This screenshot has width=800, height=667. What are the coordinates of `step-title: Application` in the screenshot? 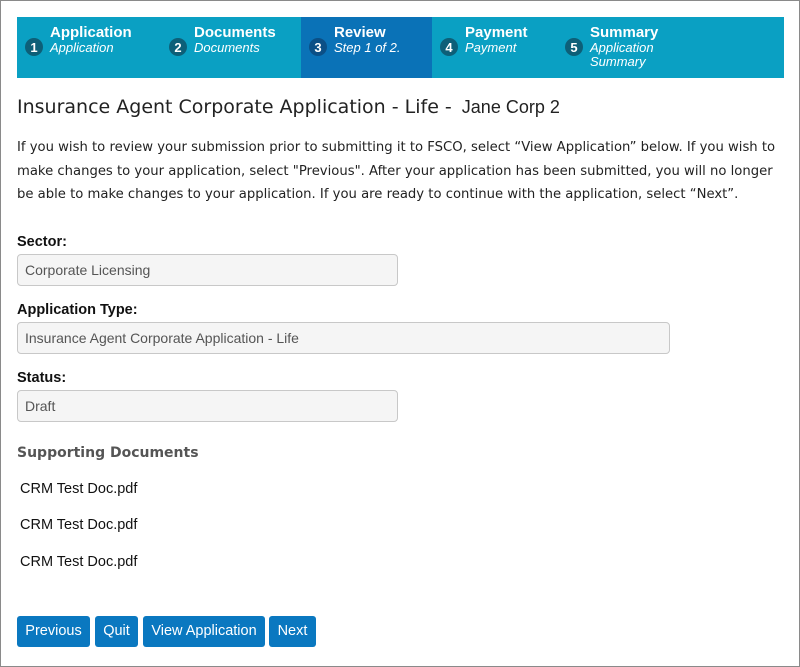 It's located at (91, 32).